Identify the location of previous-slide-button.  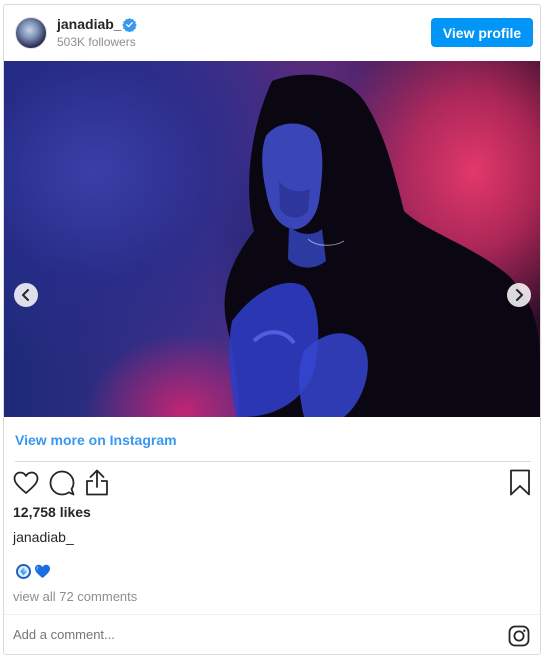
(26, 295).